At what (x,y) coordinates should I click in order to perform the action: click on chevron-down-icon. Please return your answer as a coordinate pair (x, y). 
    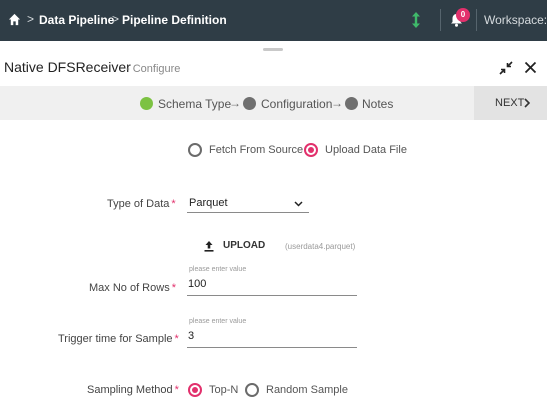
    Looking at the image, I should click on (298, 204).